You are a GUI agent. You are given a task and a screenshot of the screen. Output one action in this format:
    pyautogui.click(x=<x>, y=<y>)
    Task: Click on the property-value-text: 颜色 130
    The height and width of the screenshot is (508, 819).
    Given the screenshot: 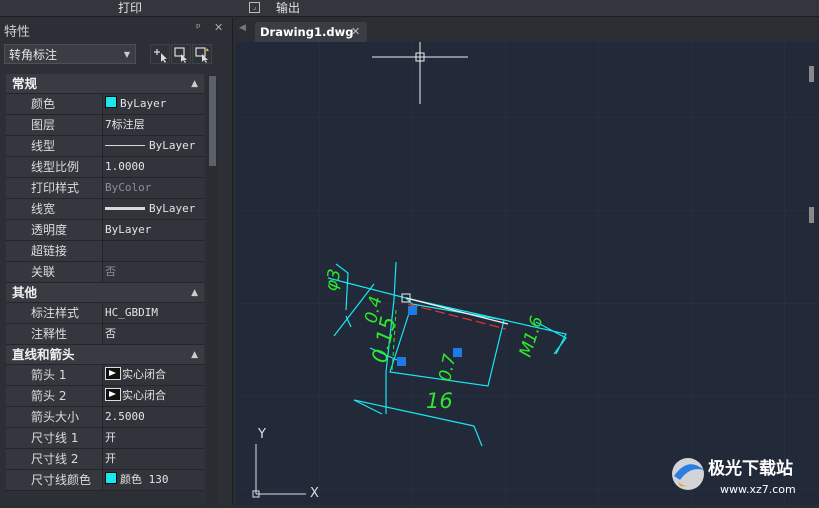 What is the action you would take?
    pyautogui.click(x=144, y=479)
    